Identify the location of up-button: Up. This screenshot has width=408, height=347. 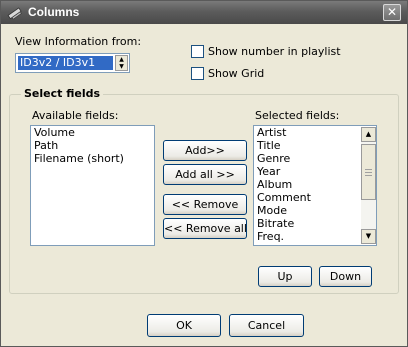
(285, 276).